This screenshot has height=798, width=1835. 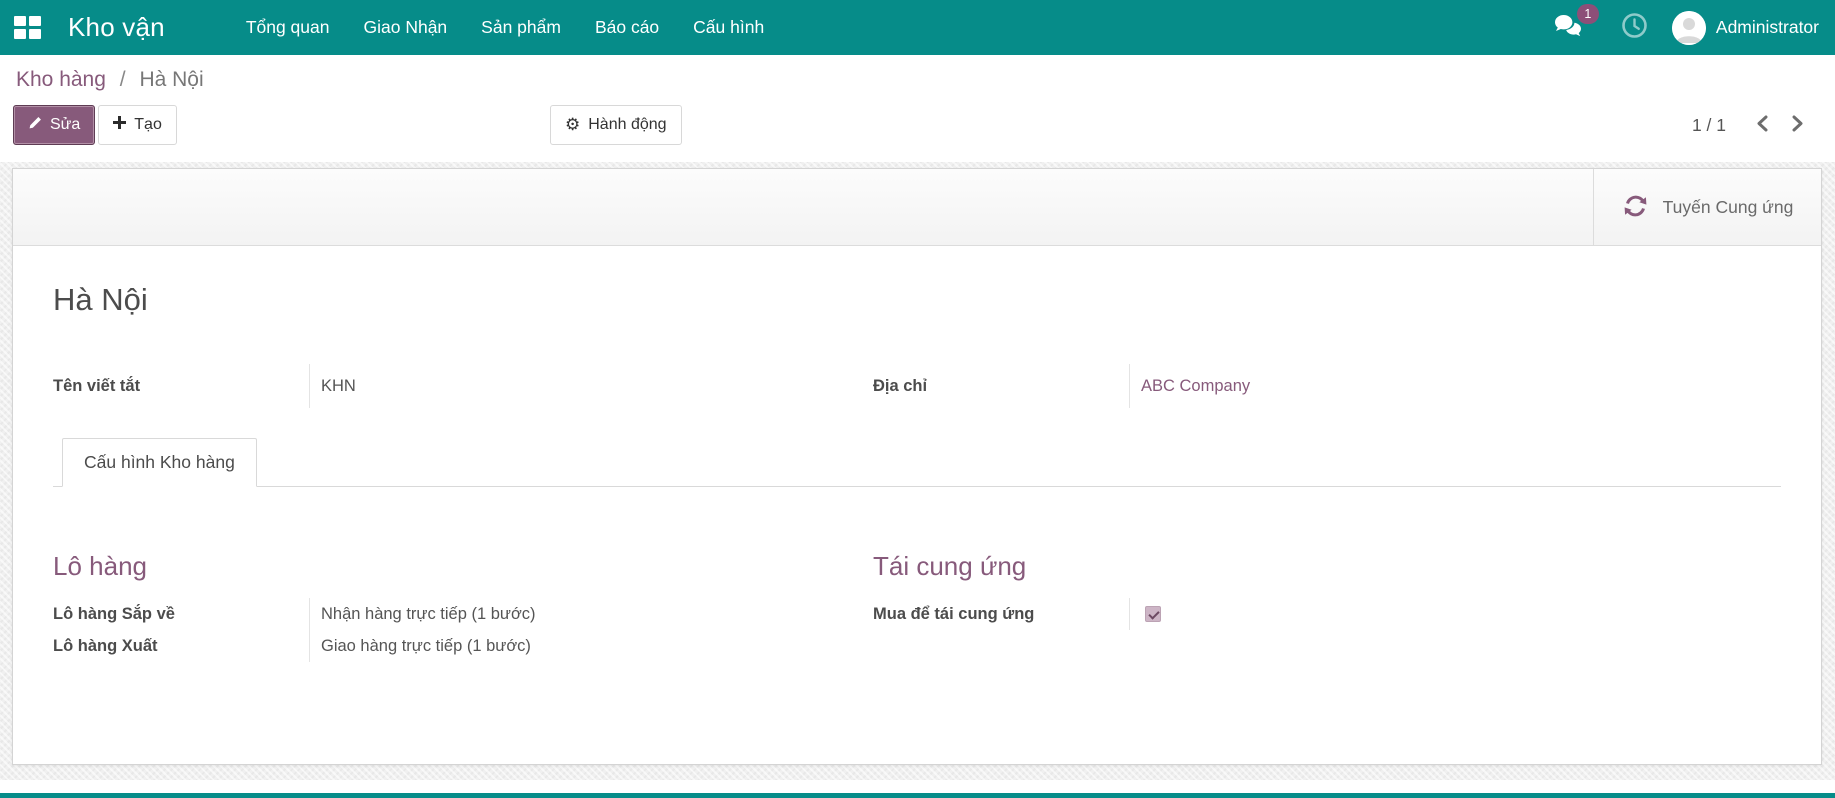 What do you see at coordinates (159, 462) in the screenshot?
I see `tab-warehouse-configuration: Cấu hình Kho hàng` at bounding box center [159, 462].